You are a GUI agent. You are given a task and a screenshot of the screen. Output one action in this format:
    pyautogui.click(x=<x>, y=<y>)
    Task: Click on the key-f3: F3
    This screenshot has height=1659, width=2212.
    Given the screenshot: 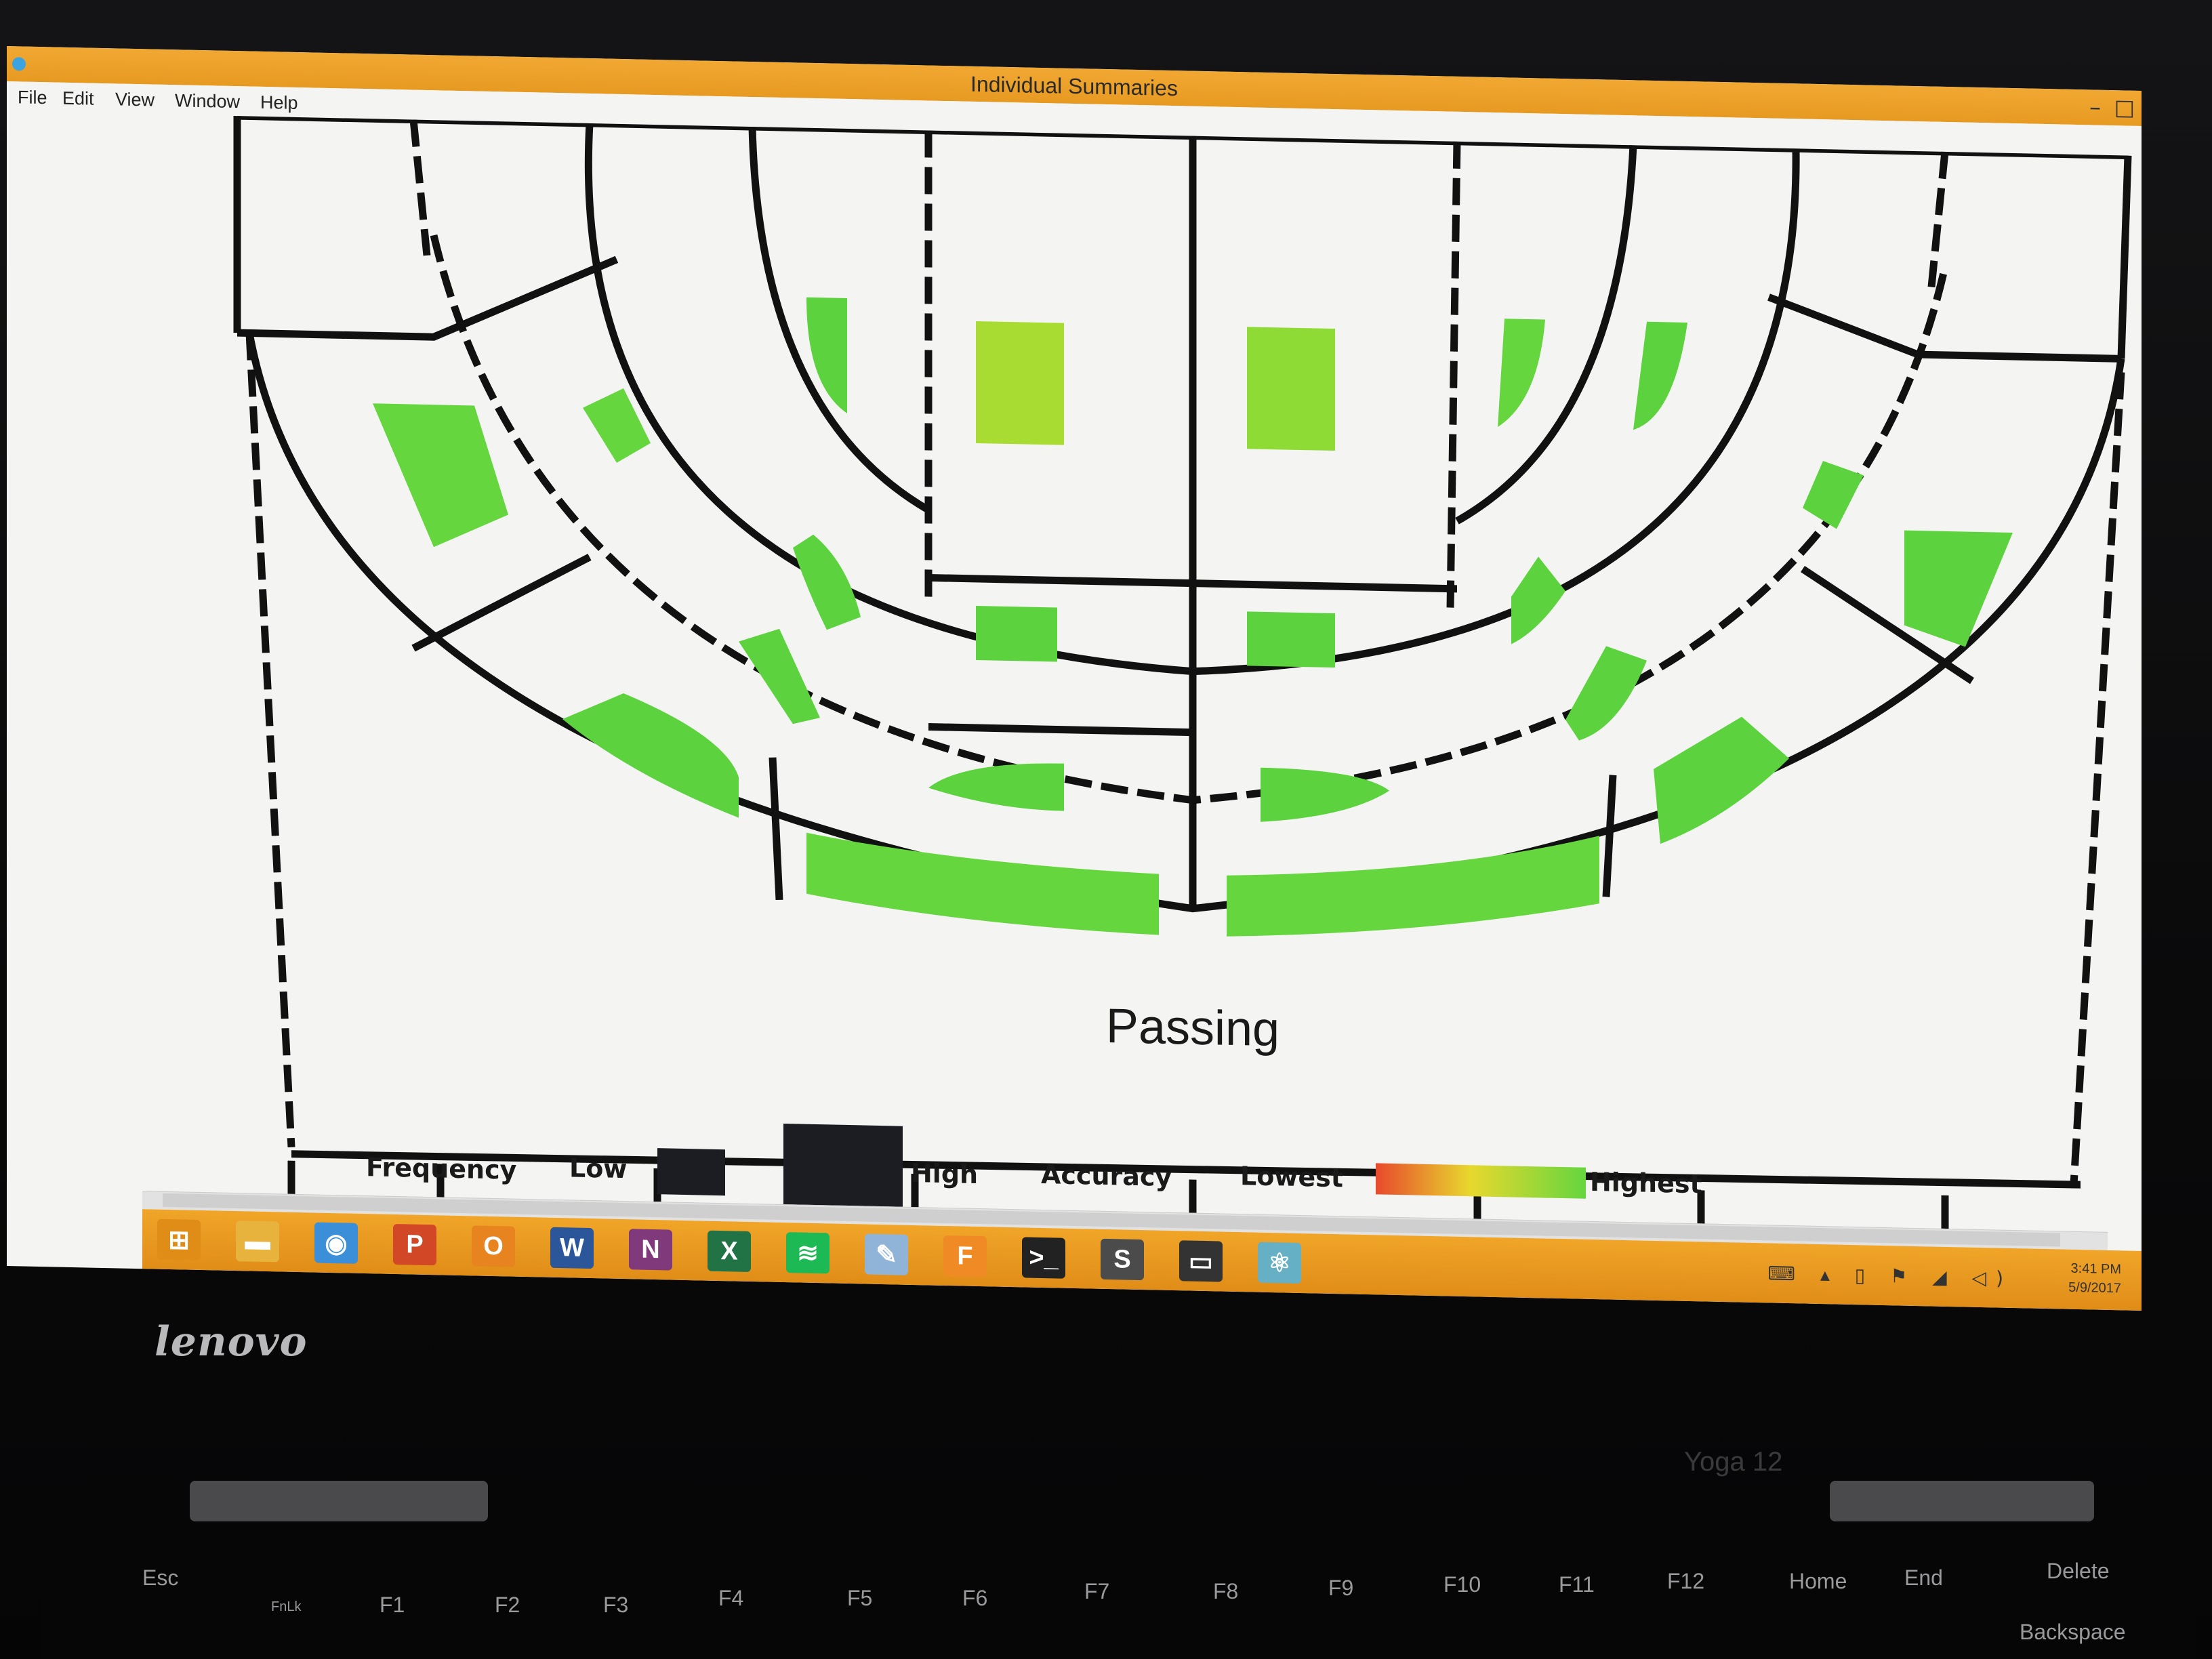 What is the action you would take?
    pyautogui.click(x=616, y=1605)
    